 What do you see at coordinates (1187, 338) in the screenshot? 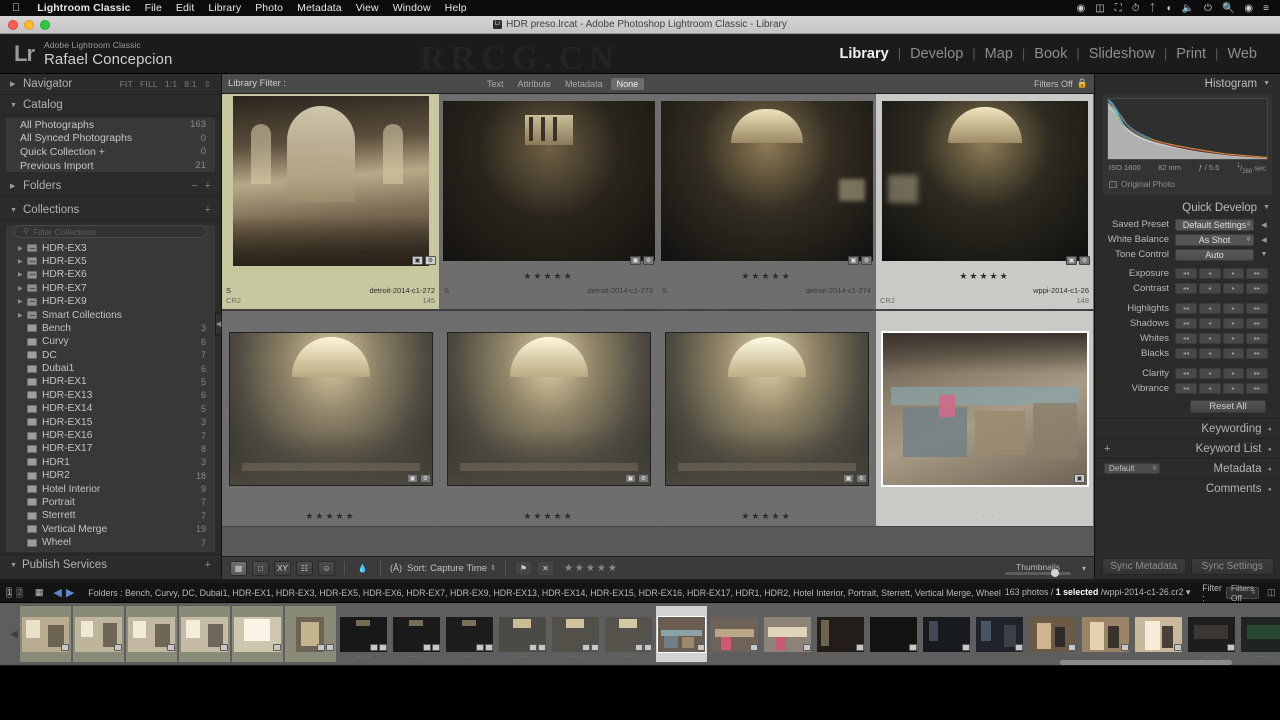
I see `whites-row: Whites ◂◂ ◂ ▸ ▸▸` at bounding box center [1187, 338].